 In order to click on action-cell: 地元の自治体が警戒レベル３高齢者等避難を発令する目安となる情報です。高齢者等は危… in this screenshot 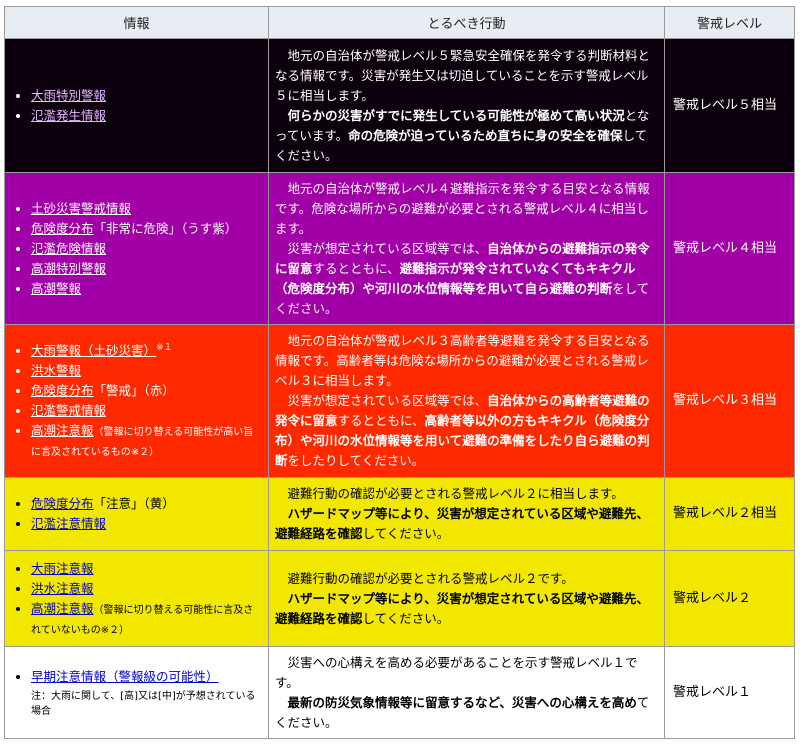, I will do `click(466, 401)`.